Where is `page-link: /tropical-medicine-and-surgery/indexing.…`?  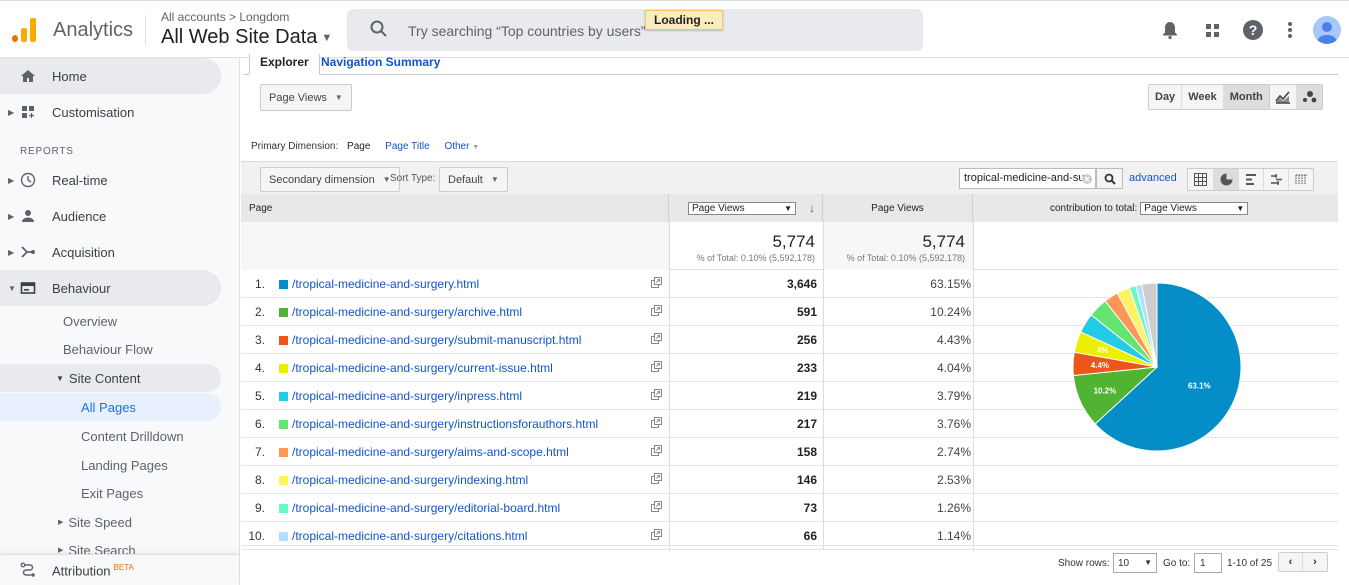 page-link: /tropical-medicine-and-surgery/indexing.… is located at coordinates (410, 480).